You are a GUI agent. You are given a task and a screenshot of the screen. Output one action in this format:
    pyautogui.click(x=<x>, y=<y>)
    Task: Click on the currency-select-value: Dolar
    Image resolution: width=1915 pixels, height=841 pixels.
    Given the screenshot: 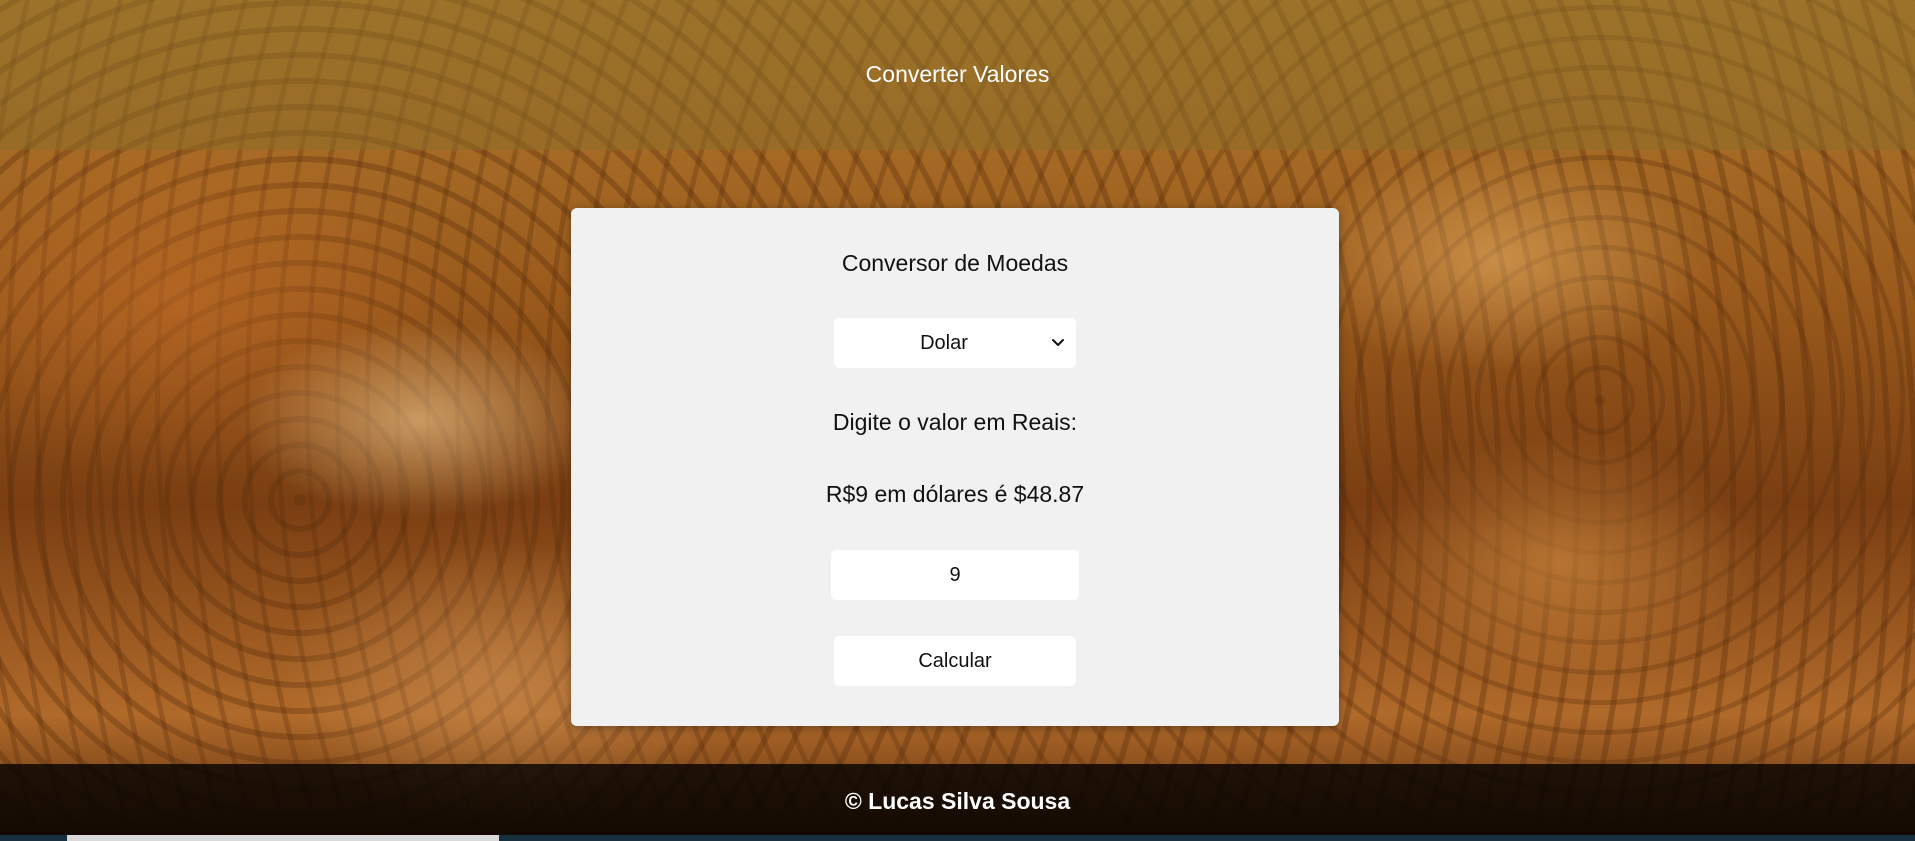 What is the action you would take?
    pyautogui.click(x=944, y=342)
    